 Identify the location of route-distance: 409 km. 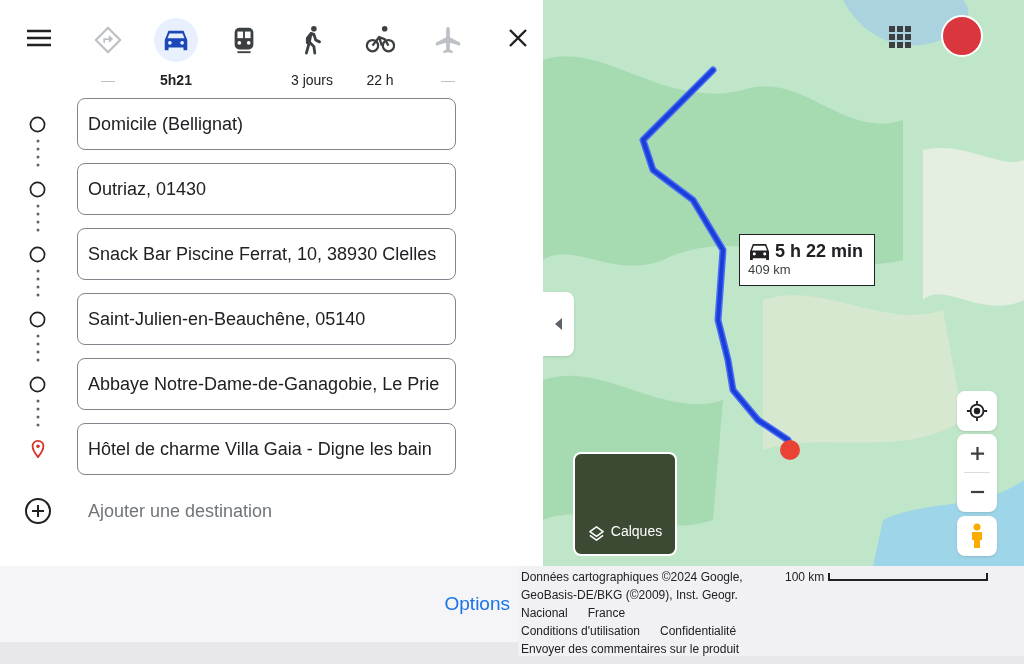
(770, 269).